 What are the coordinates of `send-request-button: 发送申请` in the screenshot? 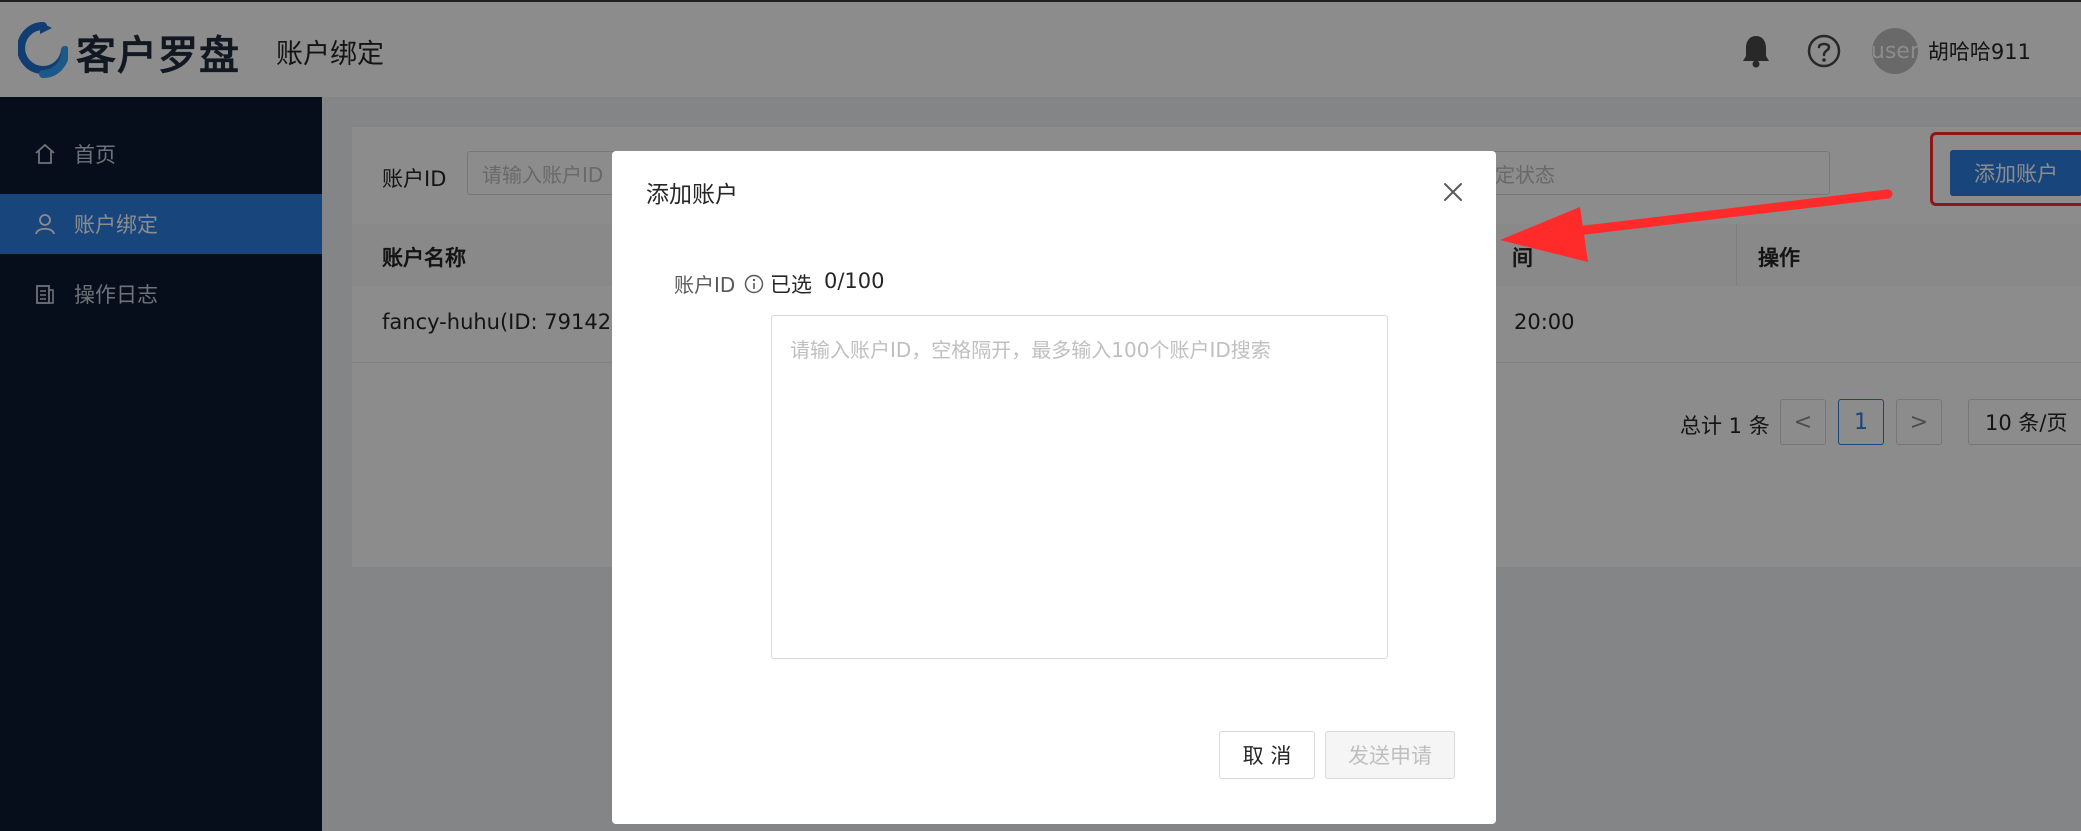 It's located at (1390, 755).